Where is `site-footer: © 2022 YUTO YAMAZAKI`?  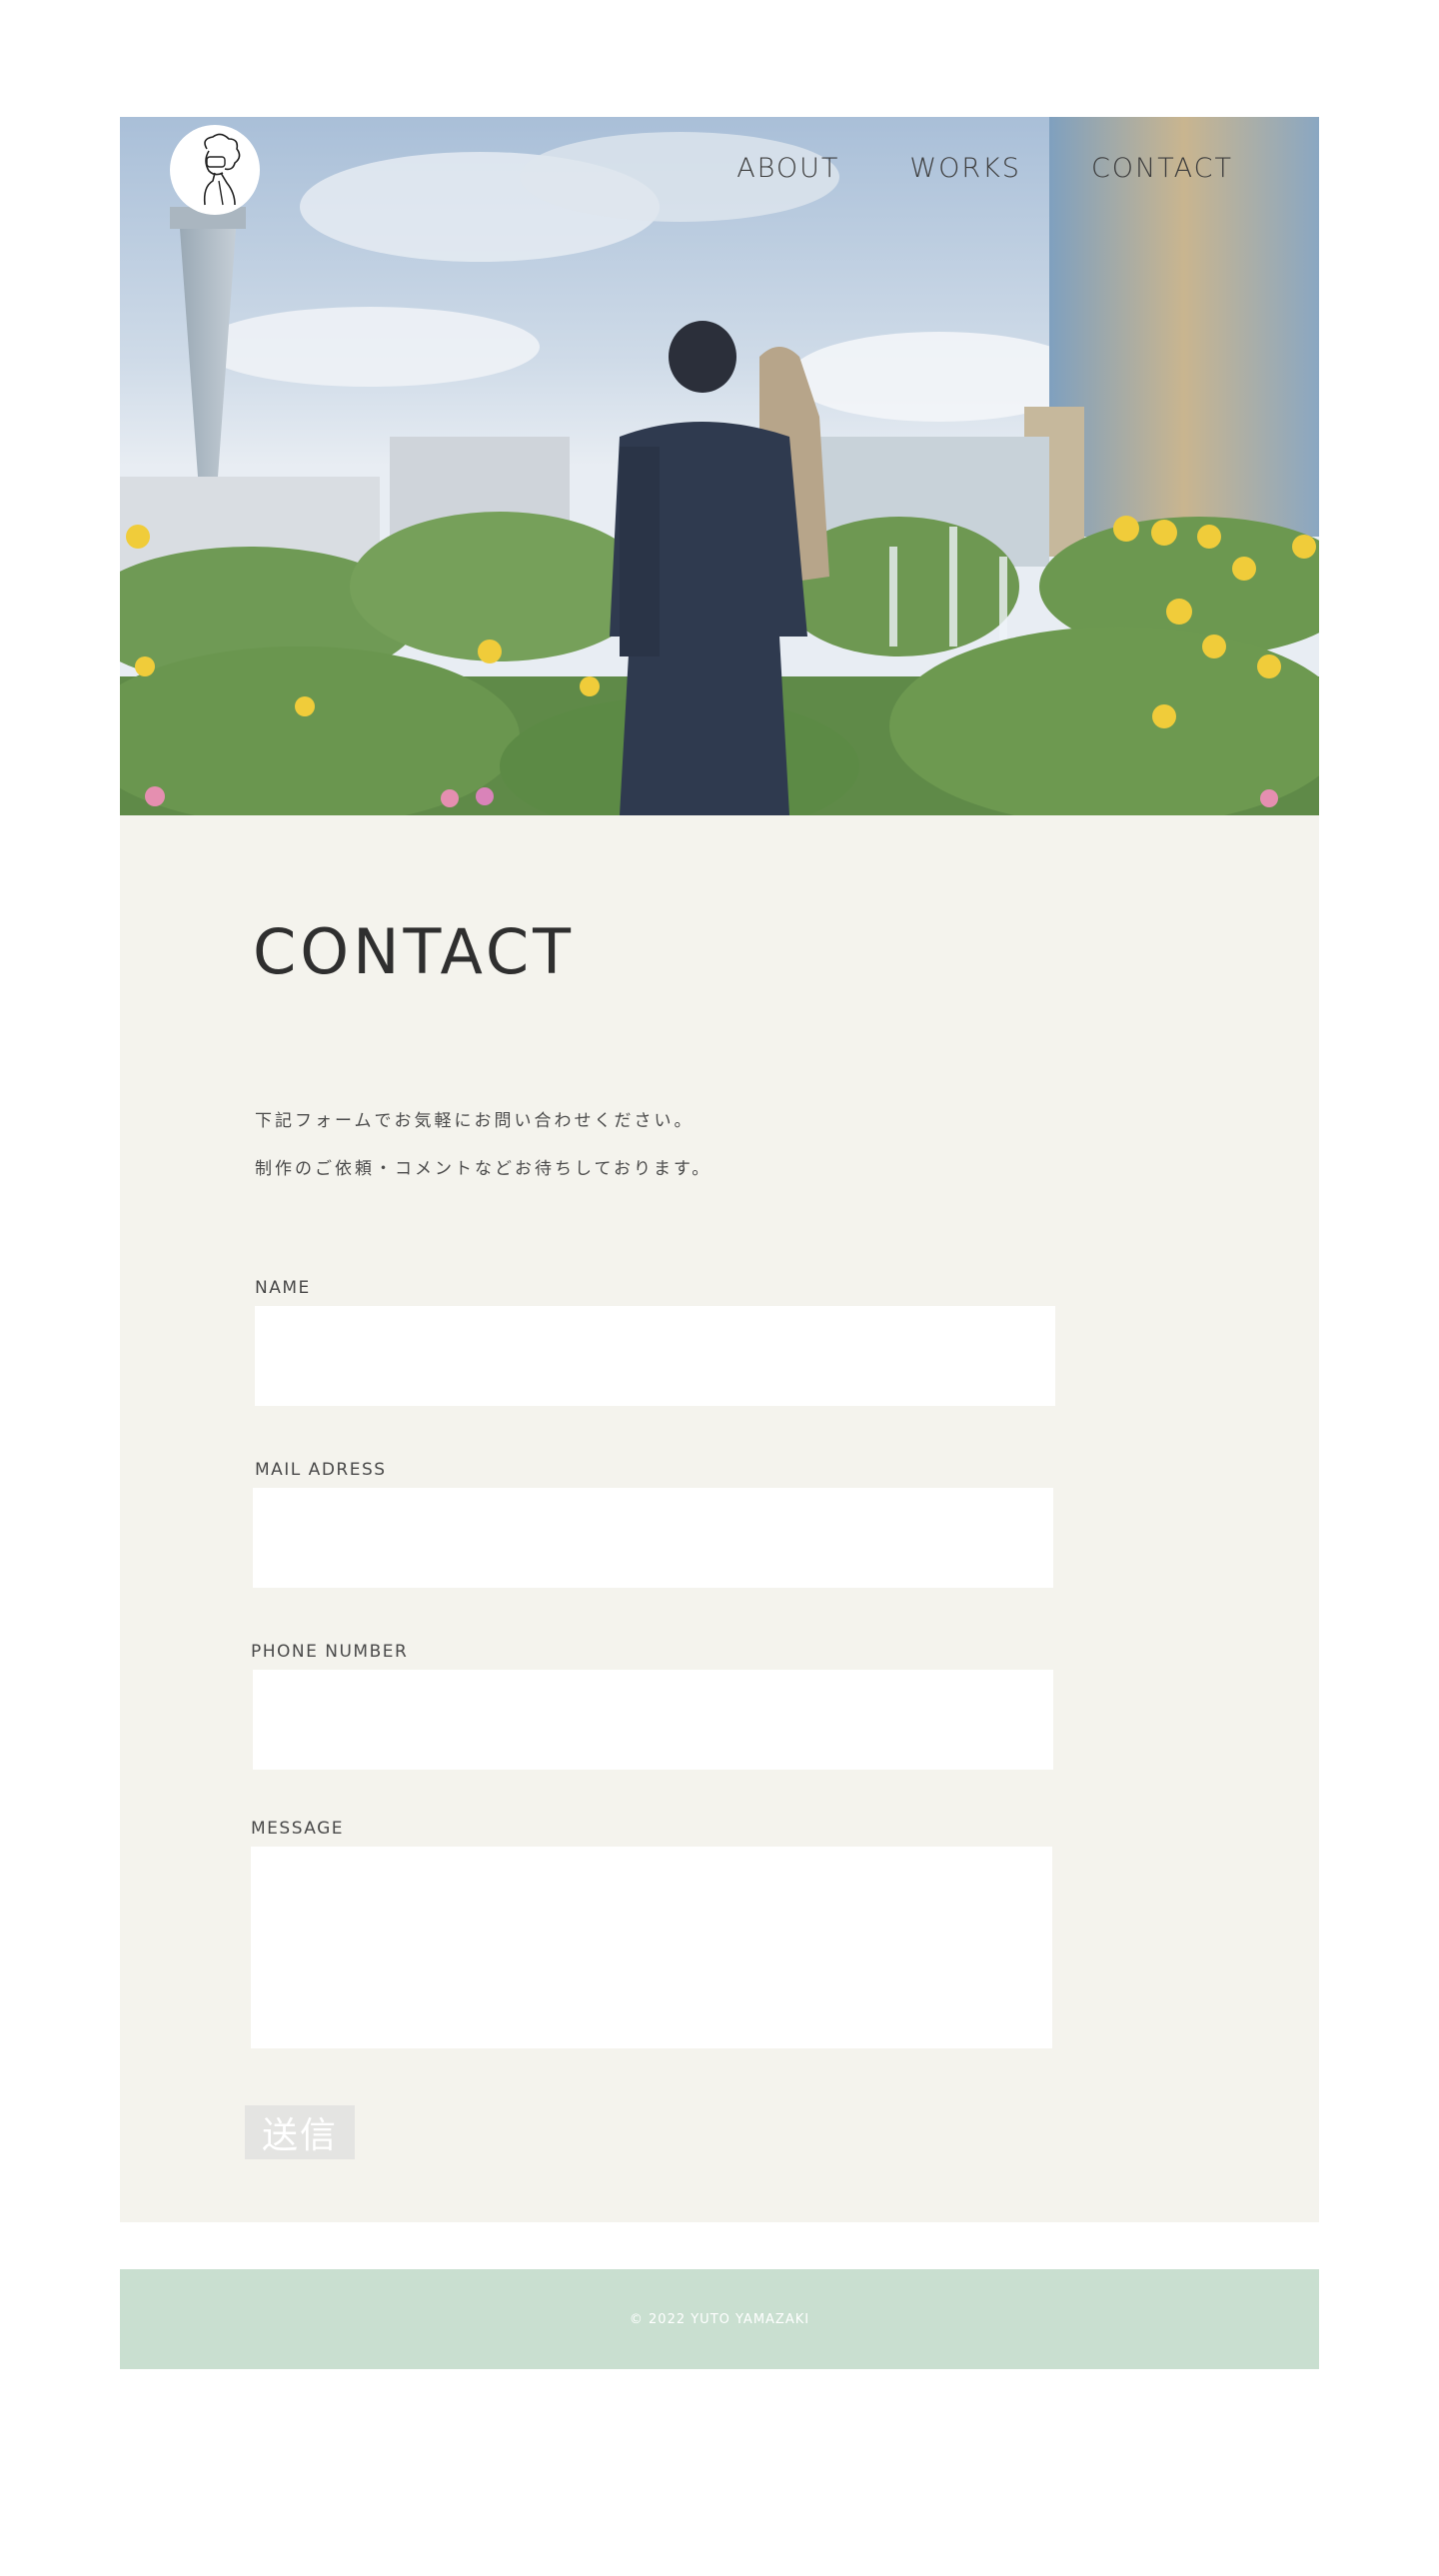
site-footer: © 2022 YUTO YAMAZAKI is located at coordinates (719, 2319).